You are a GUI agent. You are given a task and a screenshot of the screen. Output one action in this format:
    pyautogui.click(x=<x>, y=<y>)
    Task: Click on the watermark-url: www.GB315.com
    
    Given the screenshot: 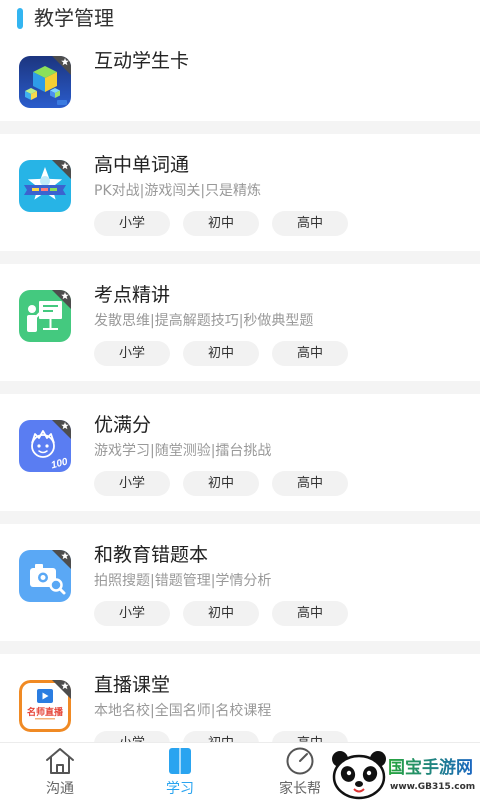 What is the action you would take?
    pyautogui.click(x=433, y=787)
    